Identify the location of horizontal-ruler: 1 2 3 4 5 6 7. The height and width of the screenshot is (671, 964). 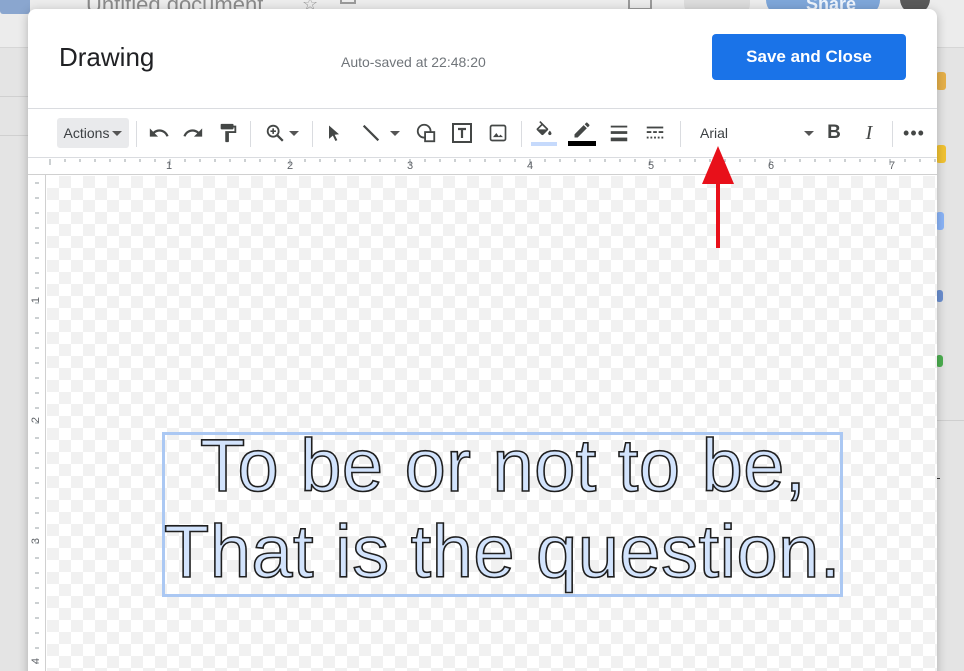
(482, 167).